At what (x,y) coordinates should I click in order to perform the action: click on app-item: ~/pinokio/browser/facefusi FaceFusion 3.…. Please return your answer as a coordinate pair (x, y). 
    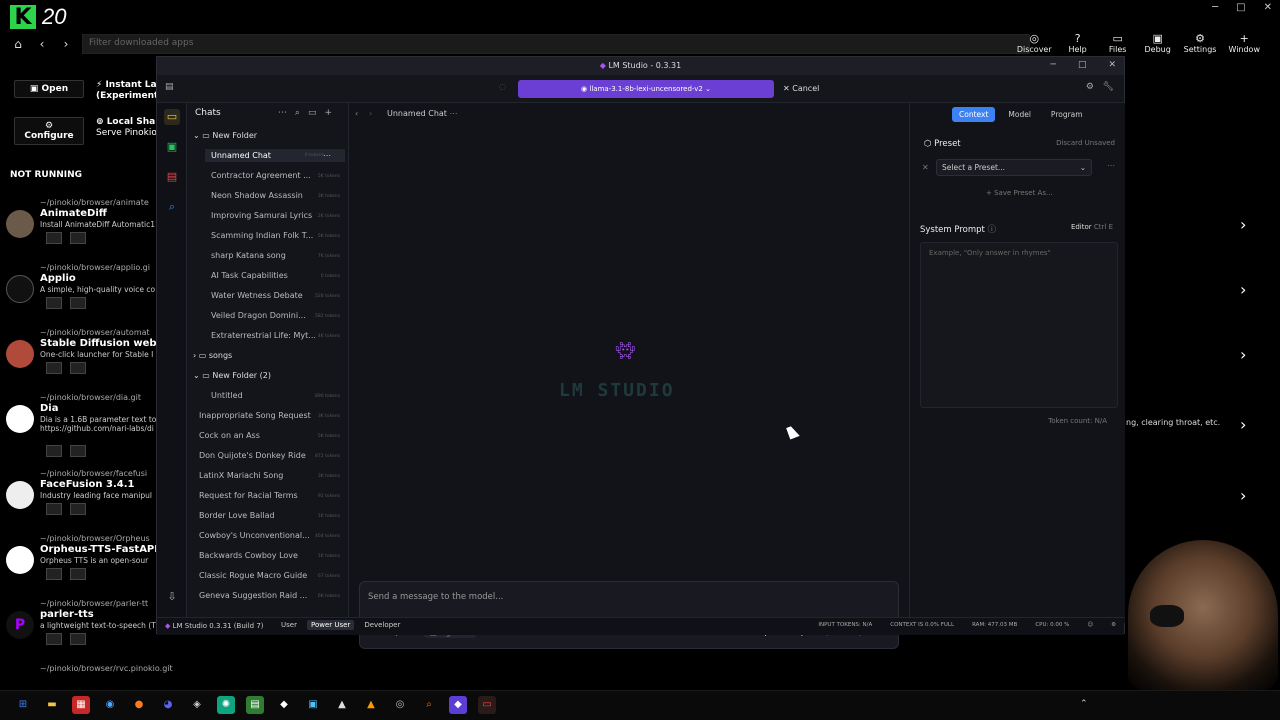
    Looking at the image, I should click on (81, 499).